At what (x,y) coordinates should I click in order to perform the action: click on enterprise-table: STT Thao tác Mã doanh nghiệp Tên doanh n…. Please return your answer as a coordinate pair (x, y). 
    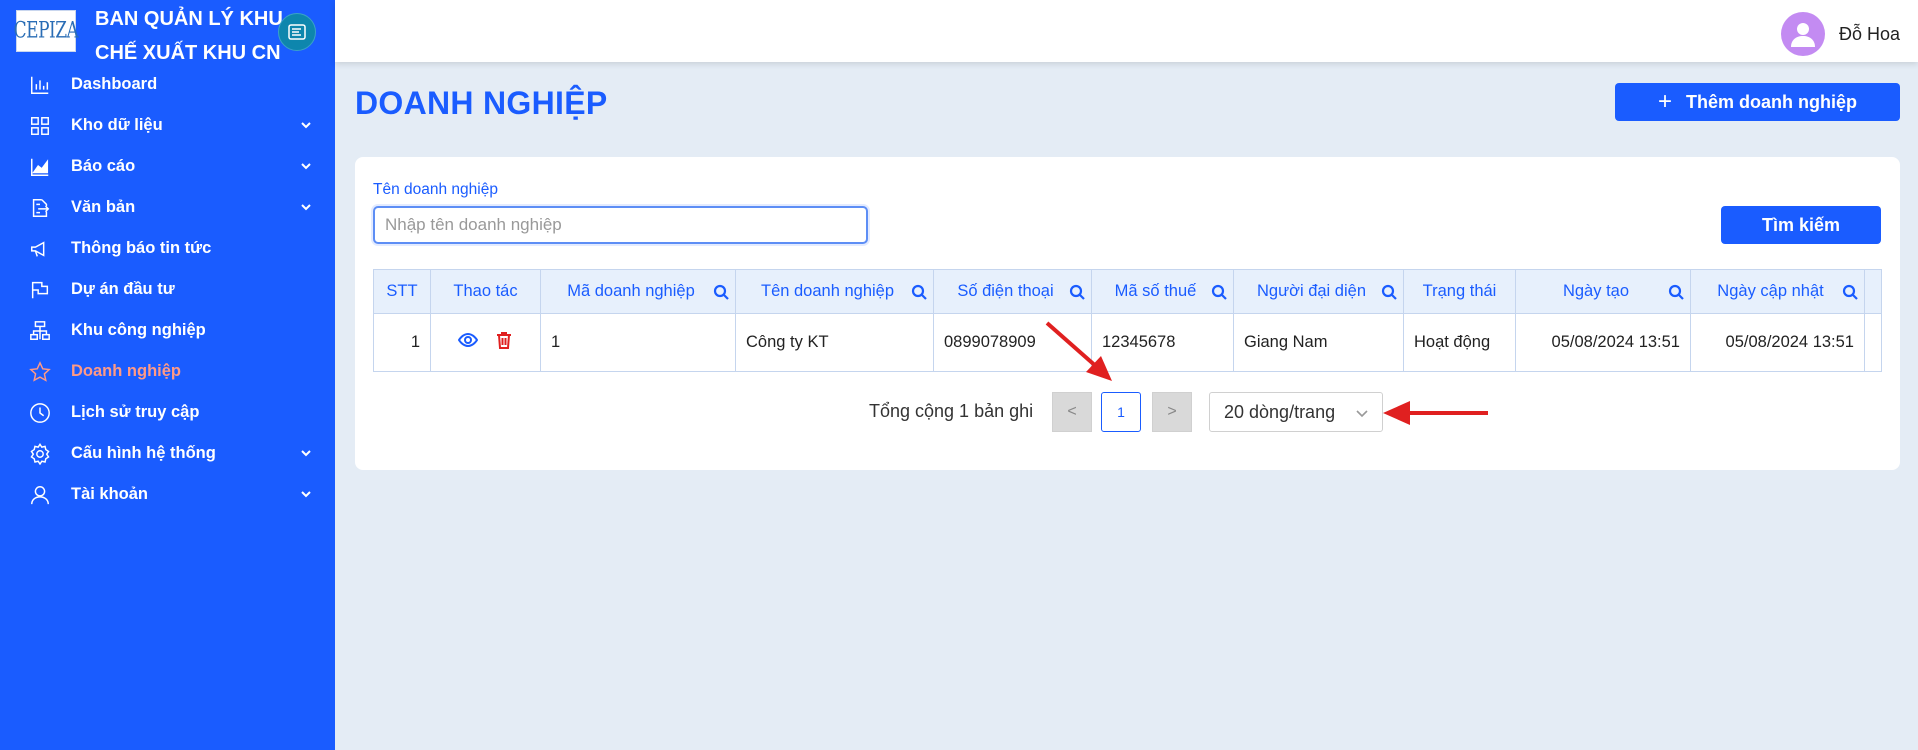
    Looking at the image, I should click on (1127, 320).